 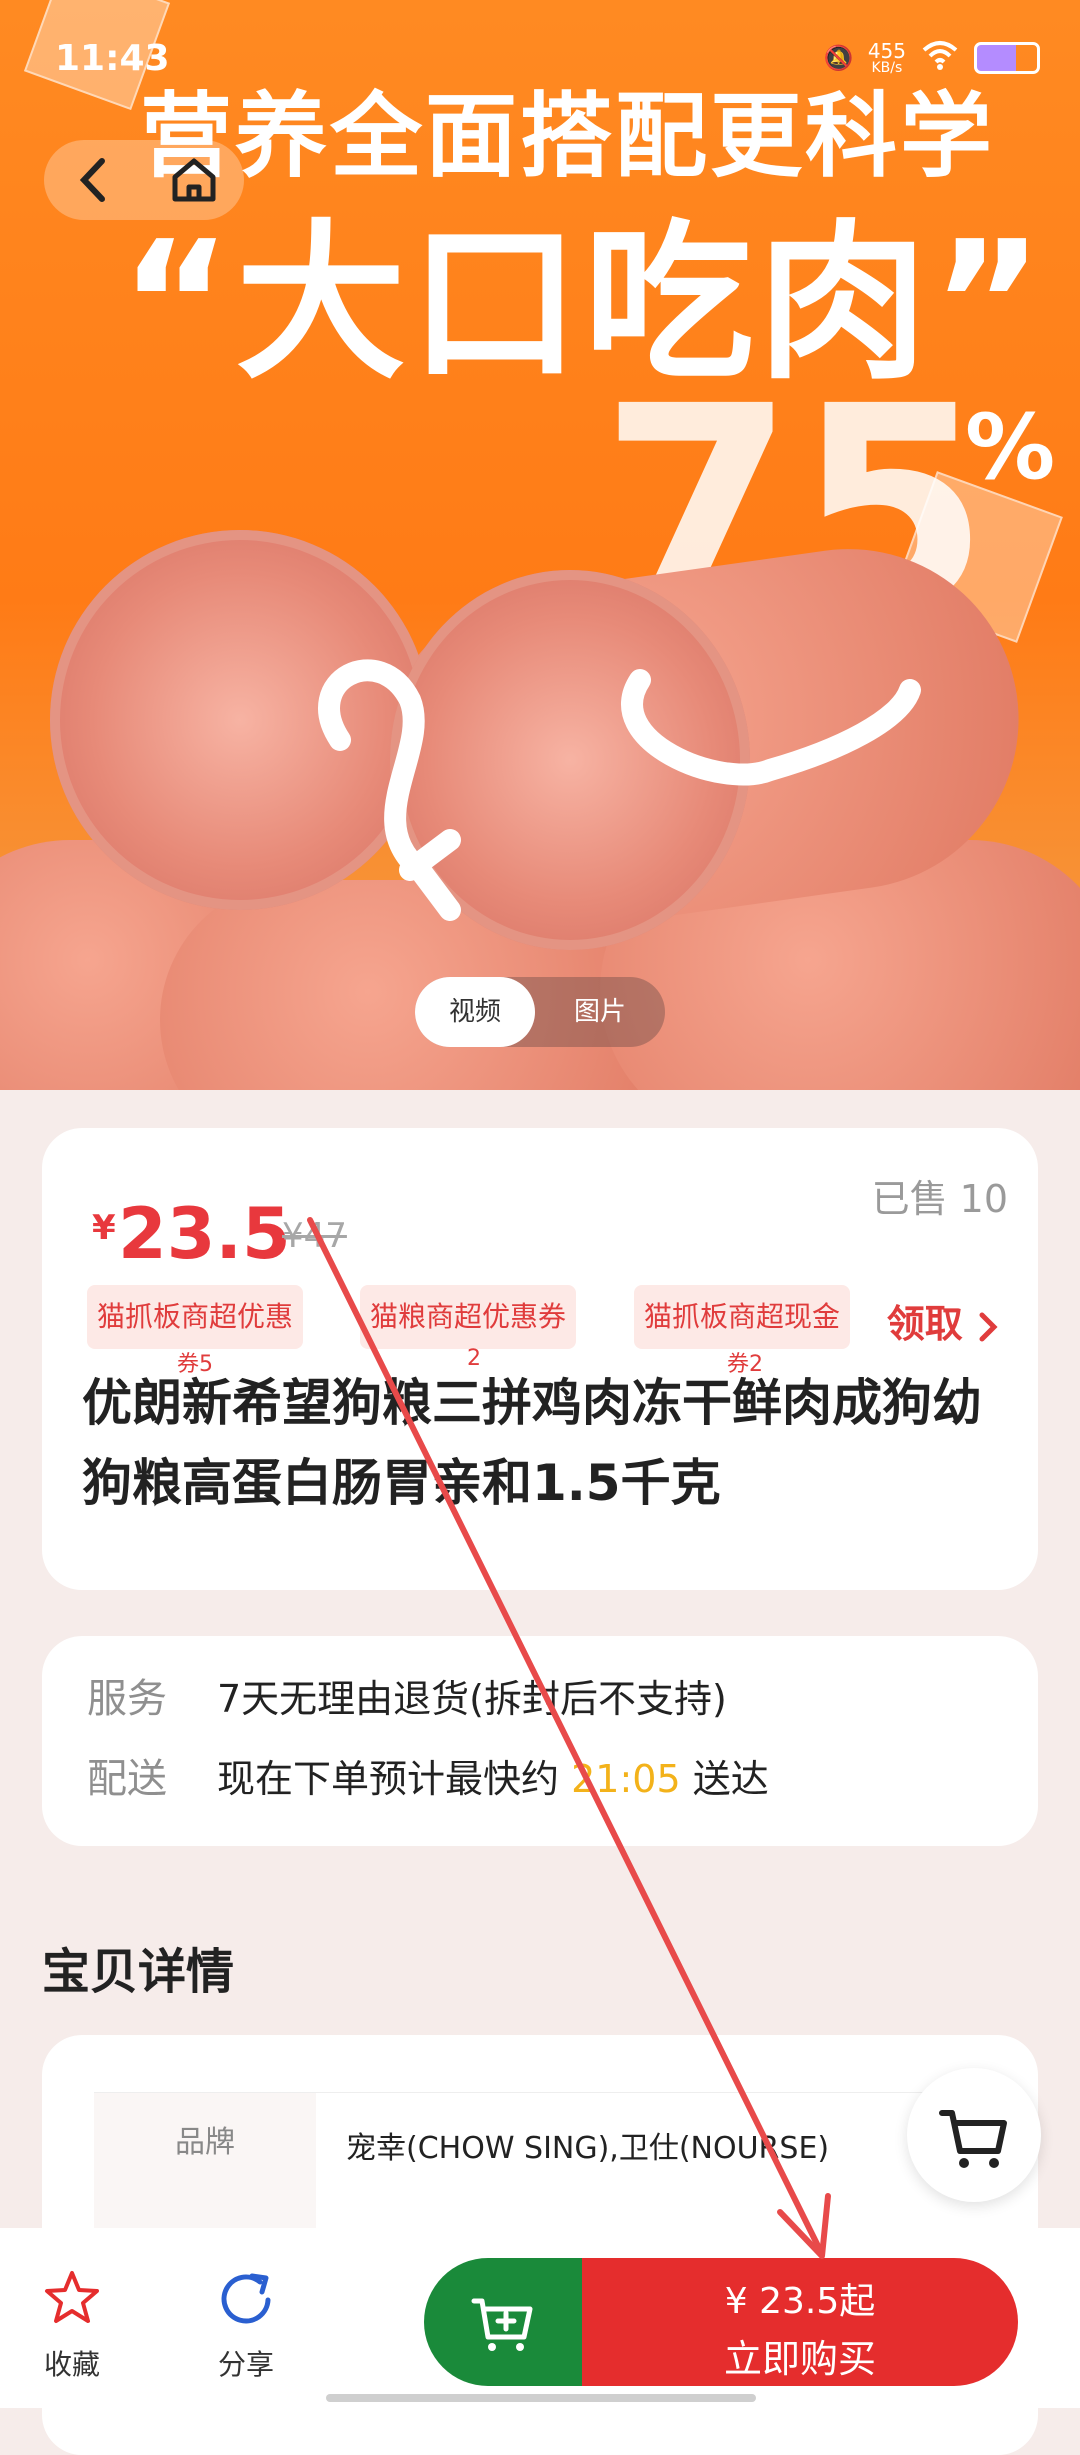 What do you see at coordinates (246, 2298) in the screenshot?
I see `share-icon` at bounding box center [246, 2298].